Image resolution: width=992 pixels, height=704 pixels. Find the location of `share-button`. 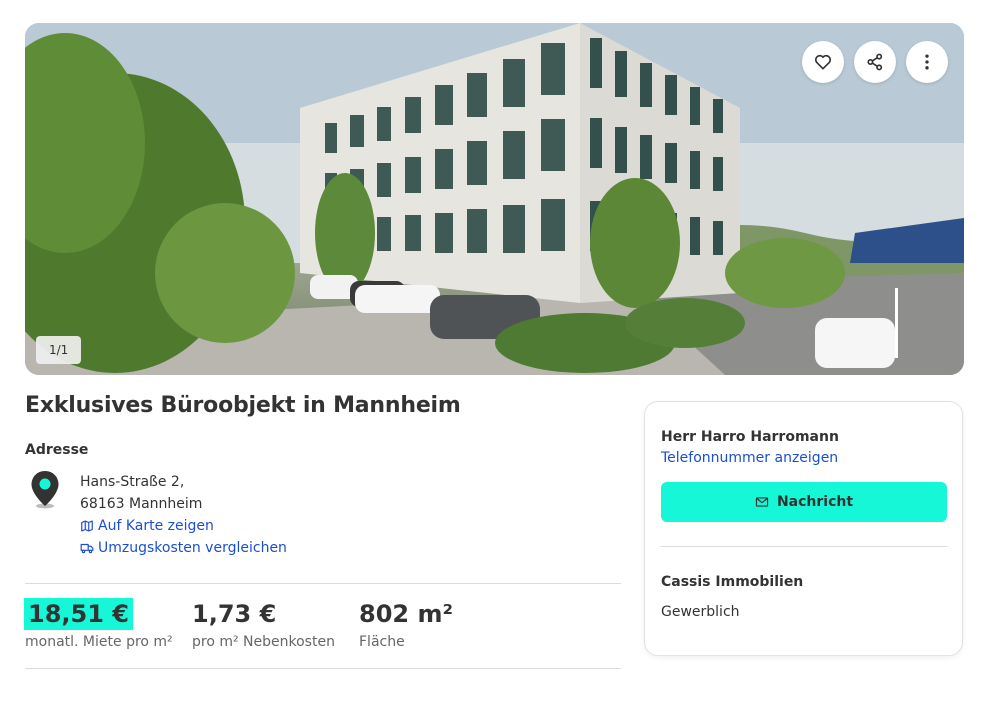

share-button is located at coordinates (875, 62).